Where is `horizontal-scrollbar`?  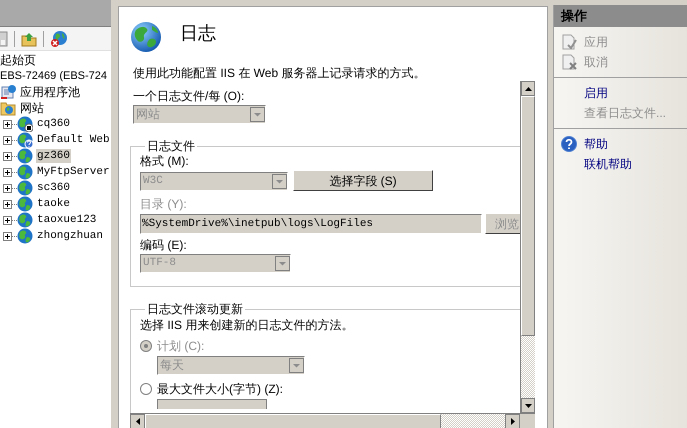 horizontal-scrollbar is located at coordinates (332, 420).